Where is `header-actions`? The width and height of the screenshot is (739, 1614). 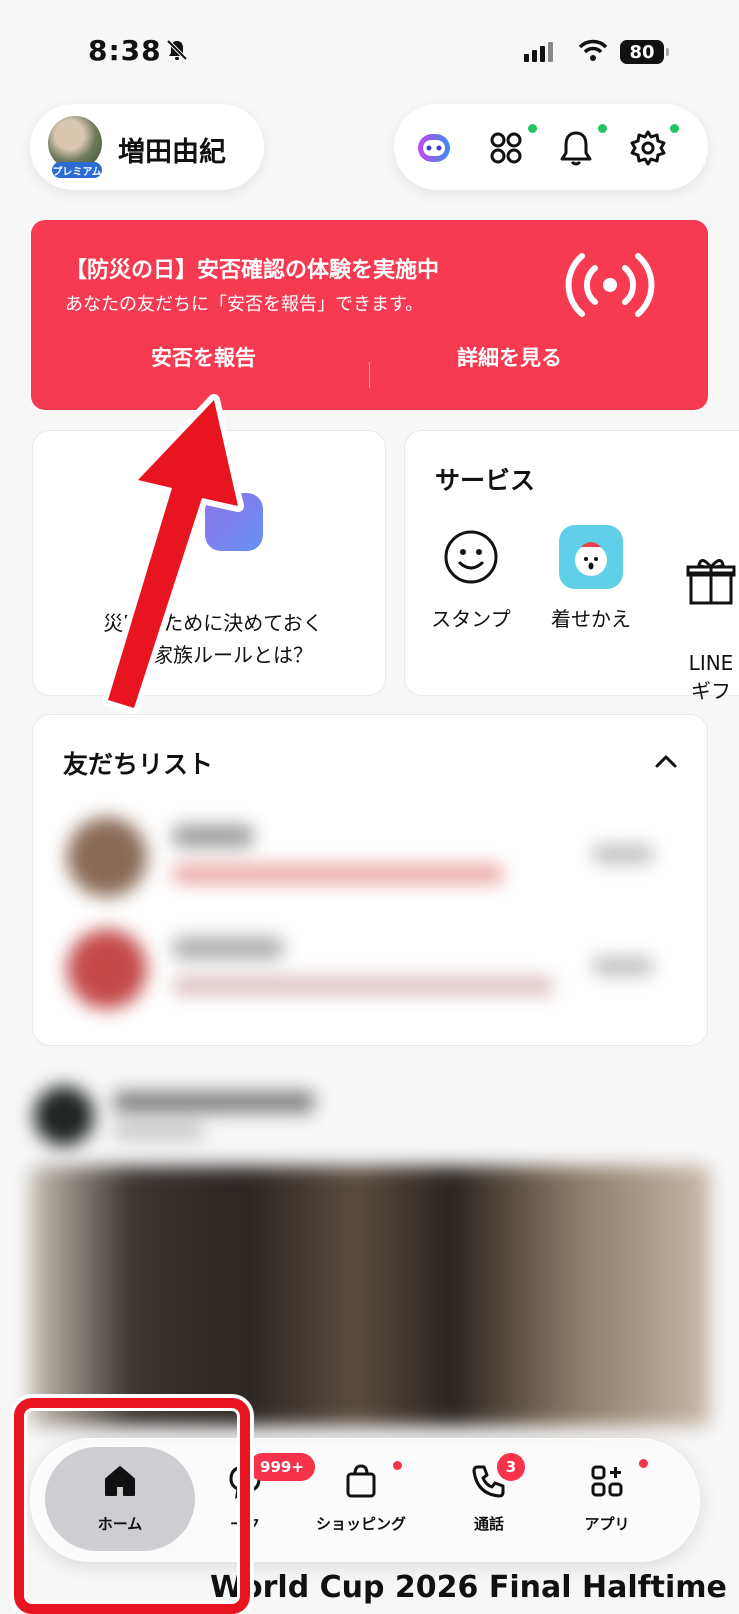
header-actions is located at coordinates (551, 147).